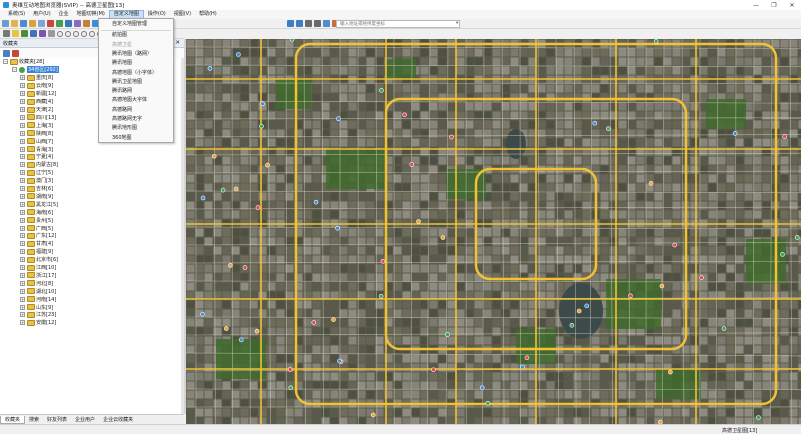 The width and height of the screenshot is (801, 434). I want to click on menu-user: 用户(U), so click(42, 14).